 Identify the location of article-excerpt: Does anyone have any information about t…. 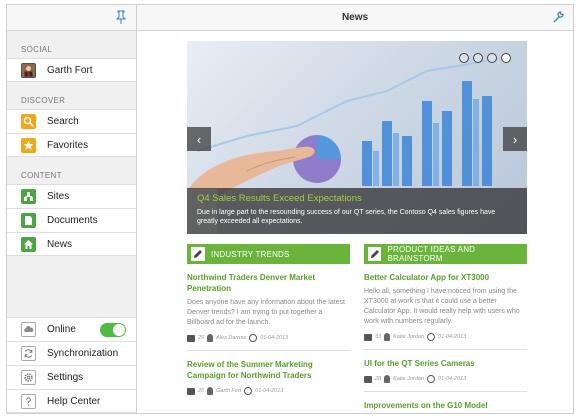
(266, 312).